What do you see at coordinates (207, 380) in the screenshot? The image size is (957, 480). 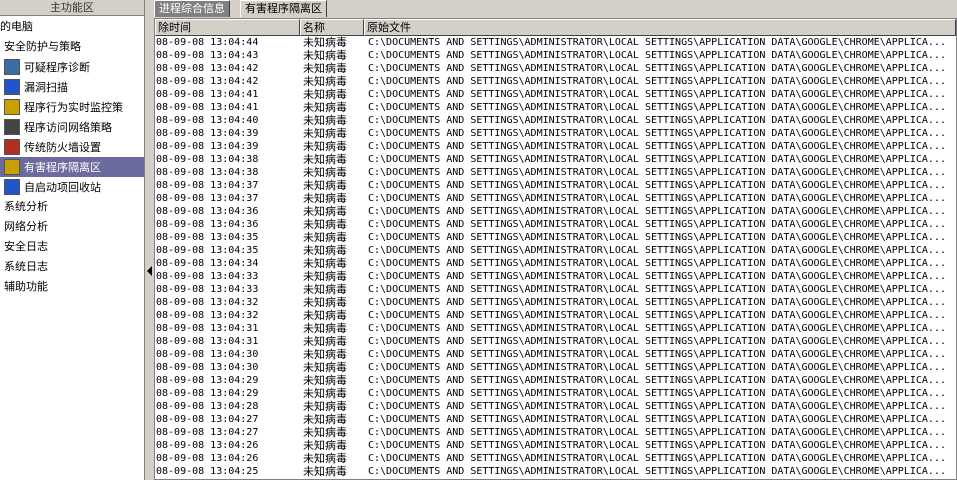 I see `cell-time: 08-09-08 13:04:29` at bounding box center [207, 380].